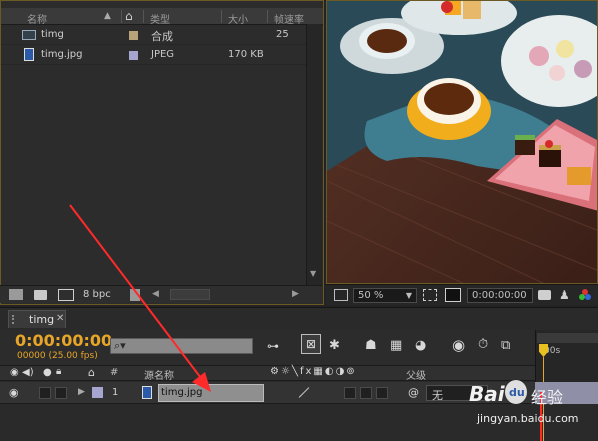 This screenshot has height=441, width=598. I want to click on column-type: 类型, so click(160, 18).